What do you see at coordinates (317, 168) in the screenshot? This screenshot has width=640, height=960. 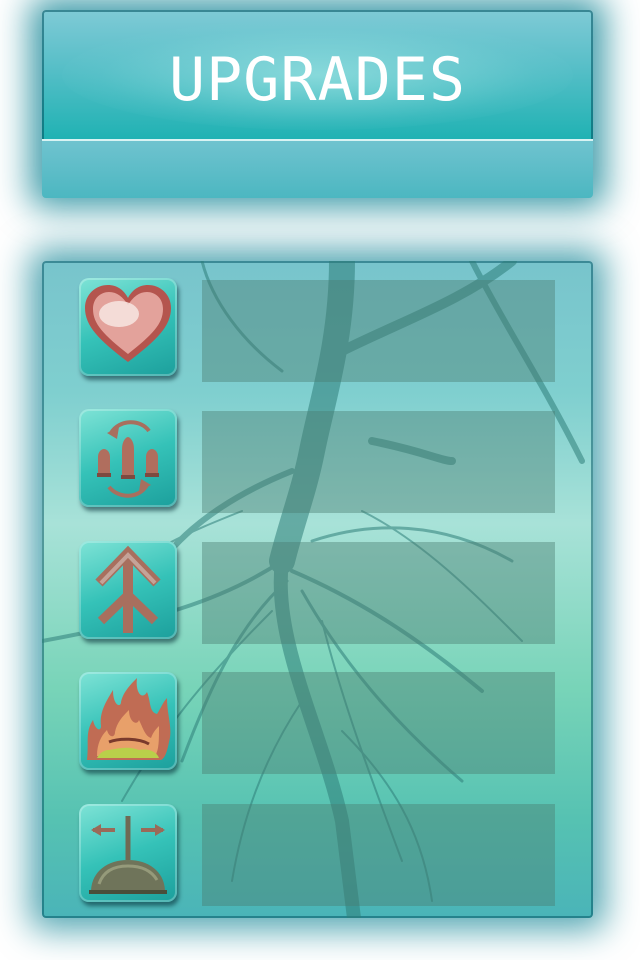 I see `header-subbar` at bounding box center [317, 168].